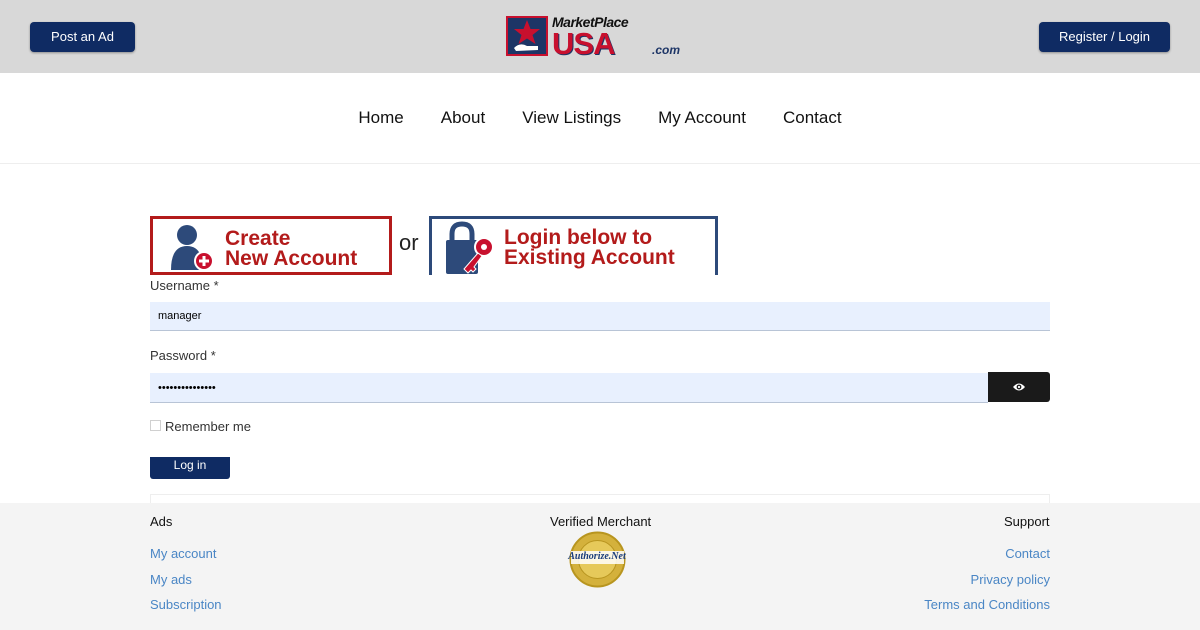  I want to click on logo-main-text: USA, so click(583, 43).